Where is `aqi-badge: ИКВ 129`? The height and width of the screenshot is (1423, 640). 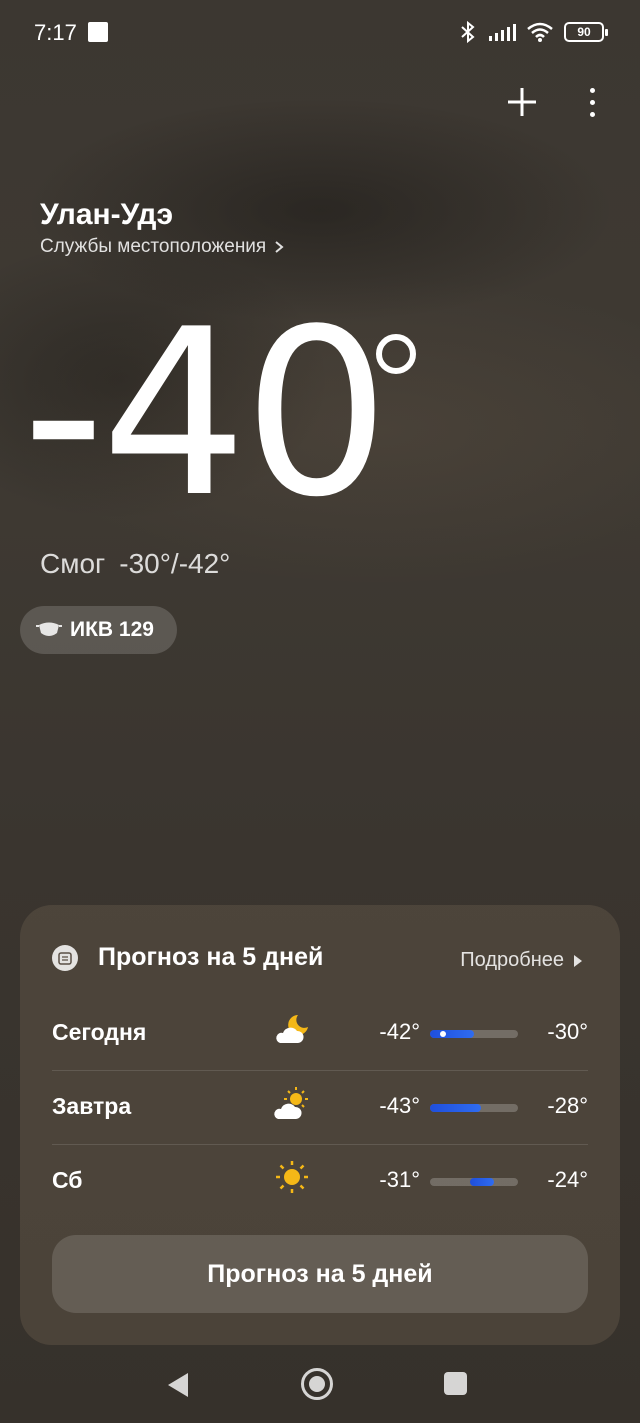
aqi-badge: ИКВ 129 is located at coordinates (98, 630).